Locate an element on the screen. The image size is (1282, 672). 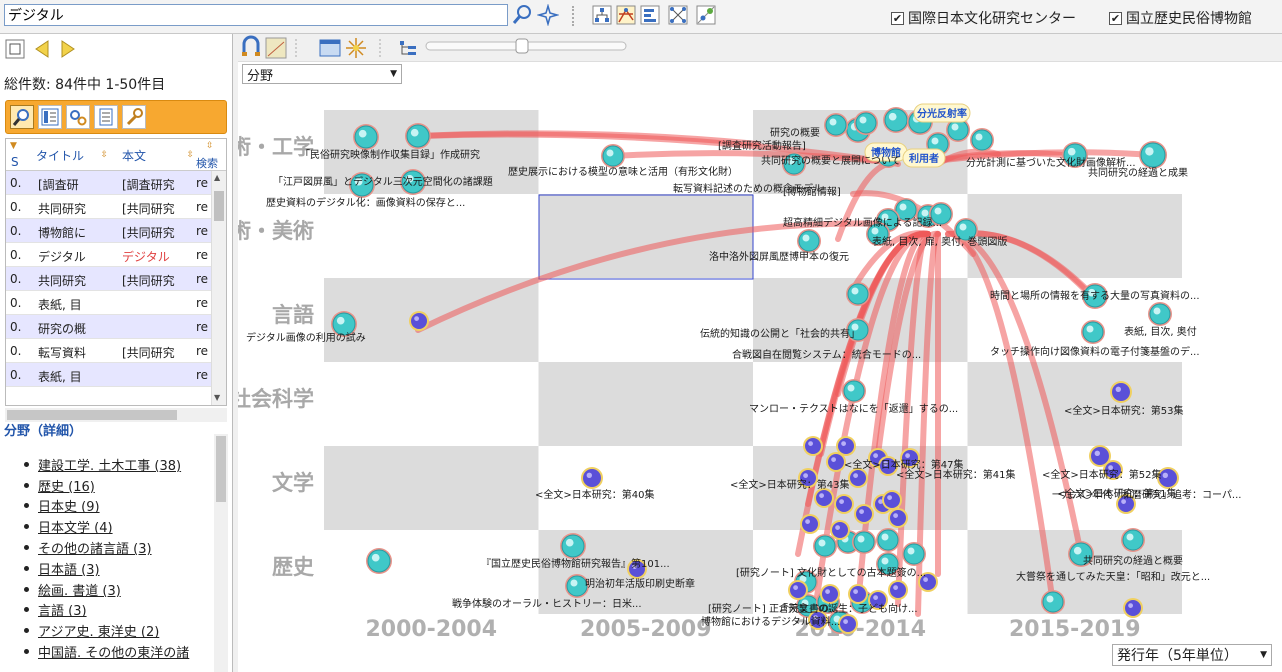
facet-item: アジア史. 東洋史 (2) is located at coordinates (119, 630).